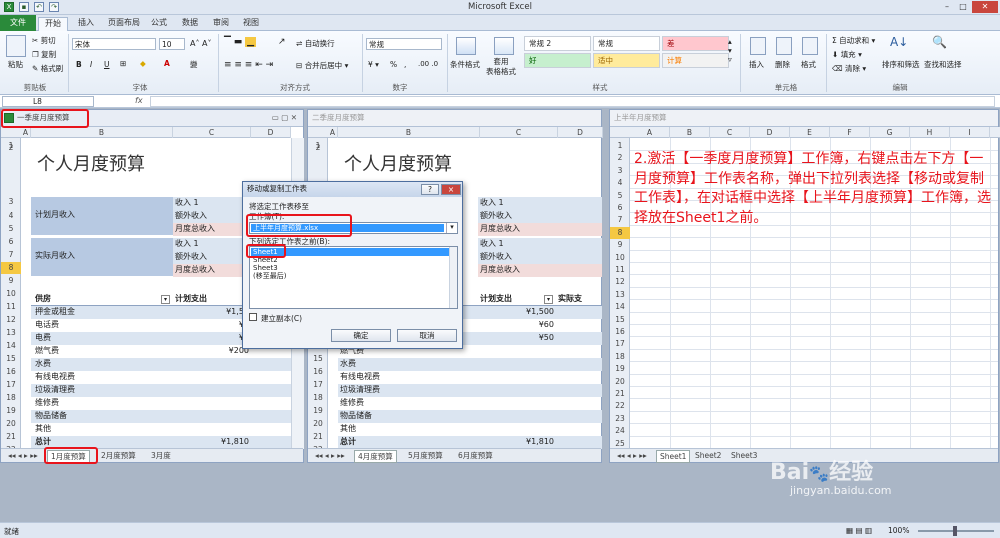 This screenshot has height=538, width=1000. I want to click on format-cells-icon, so click(810, 46).